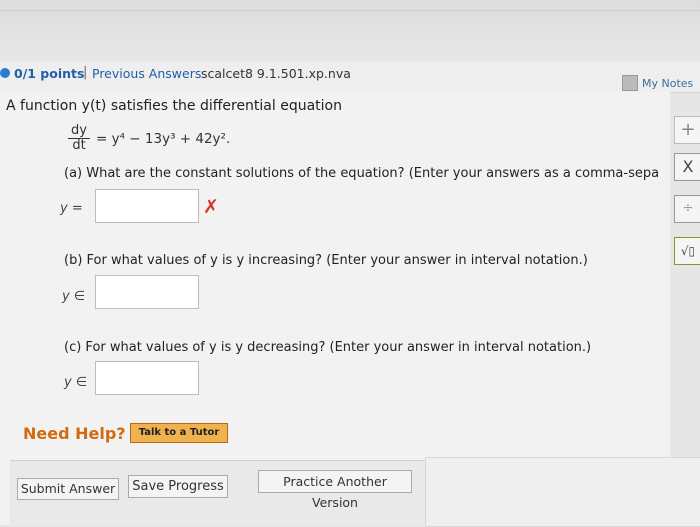 This screenshot has height=527, width=700. I want to click on part-c-label: y ∈, so click(76, 382).